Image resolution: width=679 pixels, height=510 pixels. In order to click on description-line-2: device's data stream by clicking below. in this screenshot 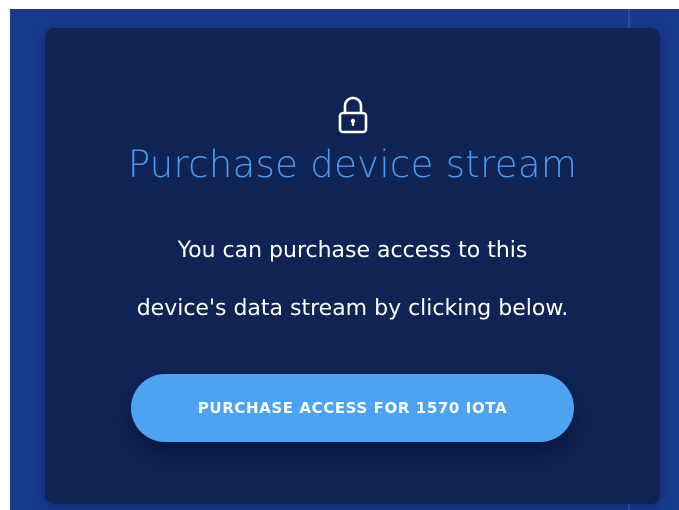, I will do `click(352, 308)`.